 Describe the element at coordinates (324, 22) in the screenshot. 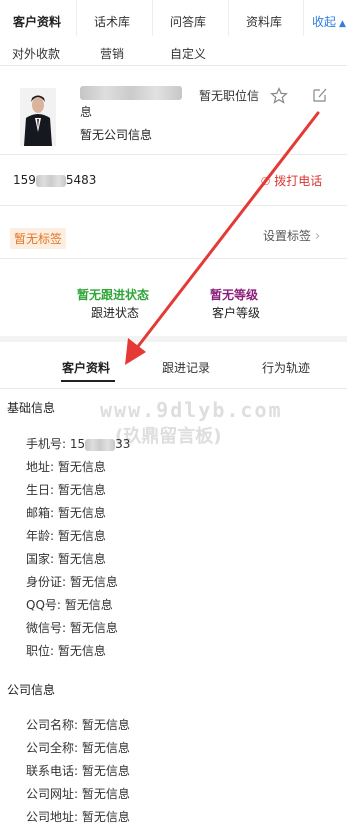

I see `collapse-label: 收起` at that location.